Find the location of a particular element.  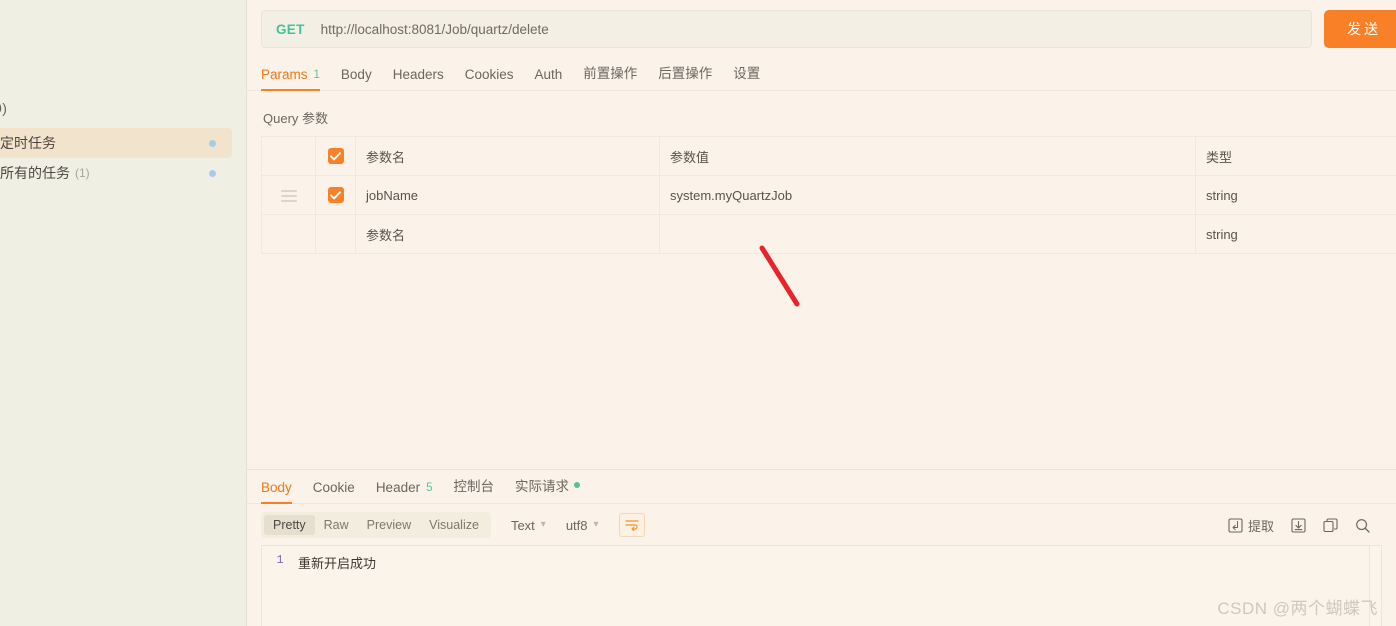

encoding-select: utf8 ▾ is located at coordinates (582, 525).